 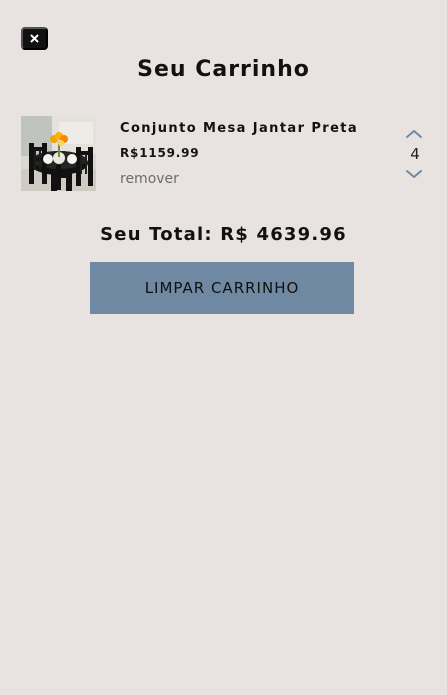 What do you see at coordinates (223, 69) in the screenshot?
I see `cart-title: Seu Carrinho` at bounding box center [223, 69].